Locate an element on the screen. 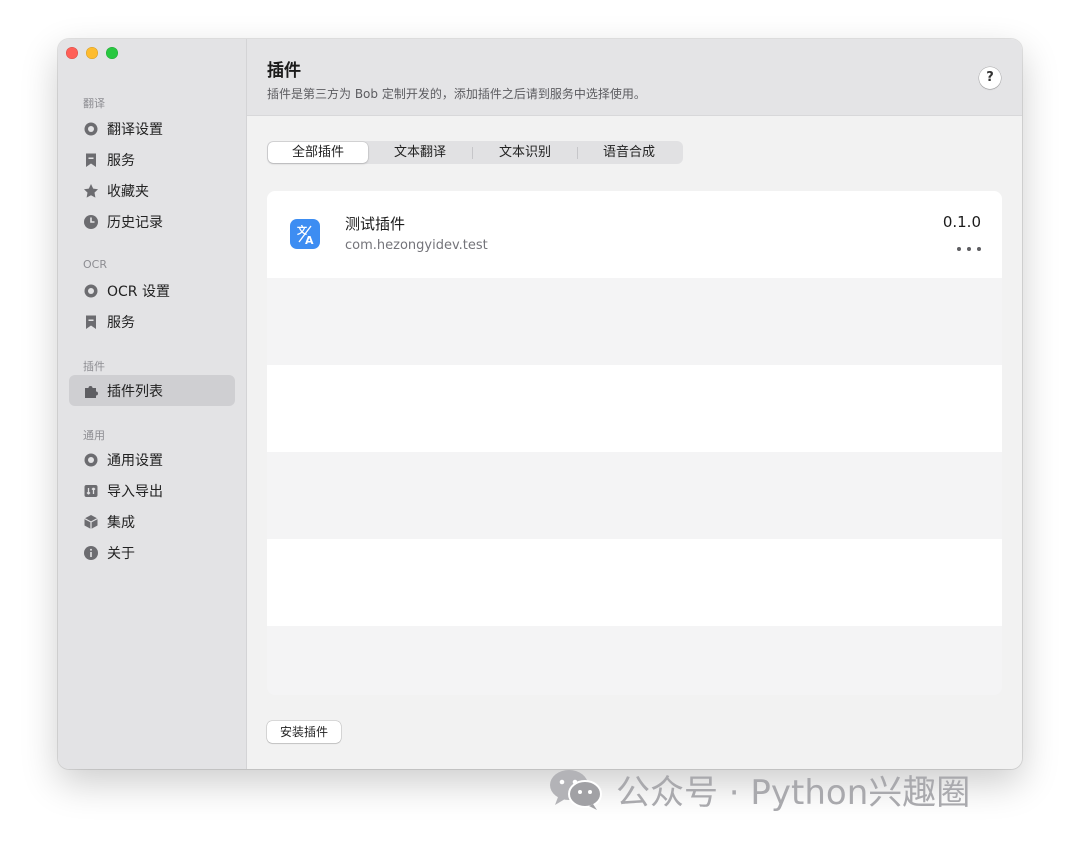  sidebar-item-label: 翻译设置 is located at coordinates (135, 129).